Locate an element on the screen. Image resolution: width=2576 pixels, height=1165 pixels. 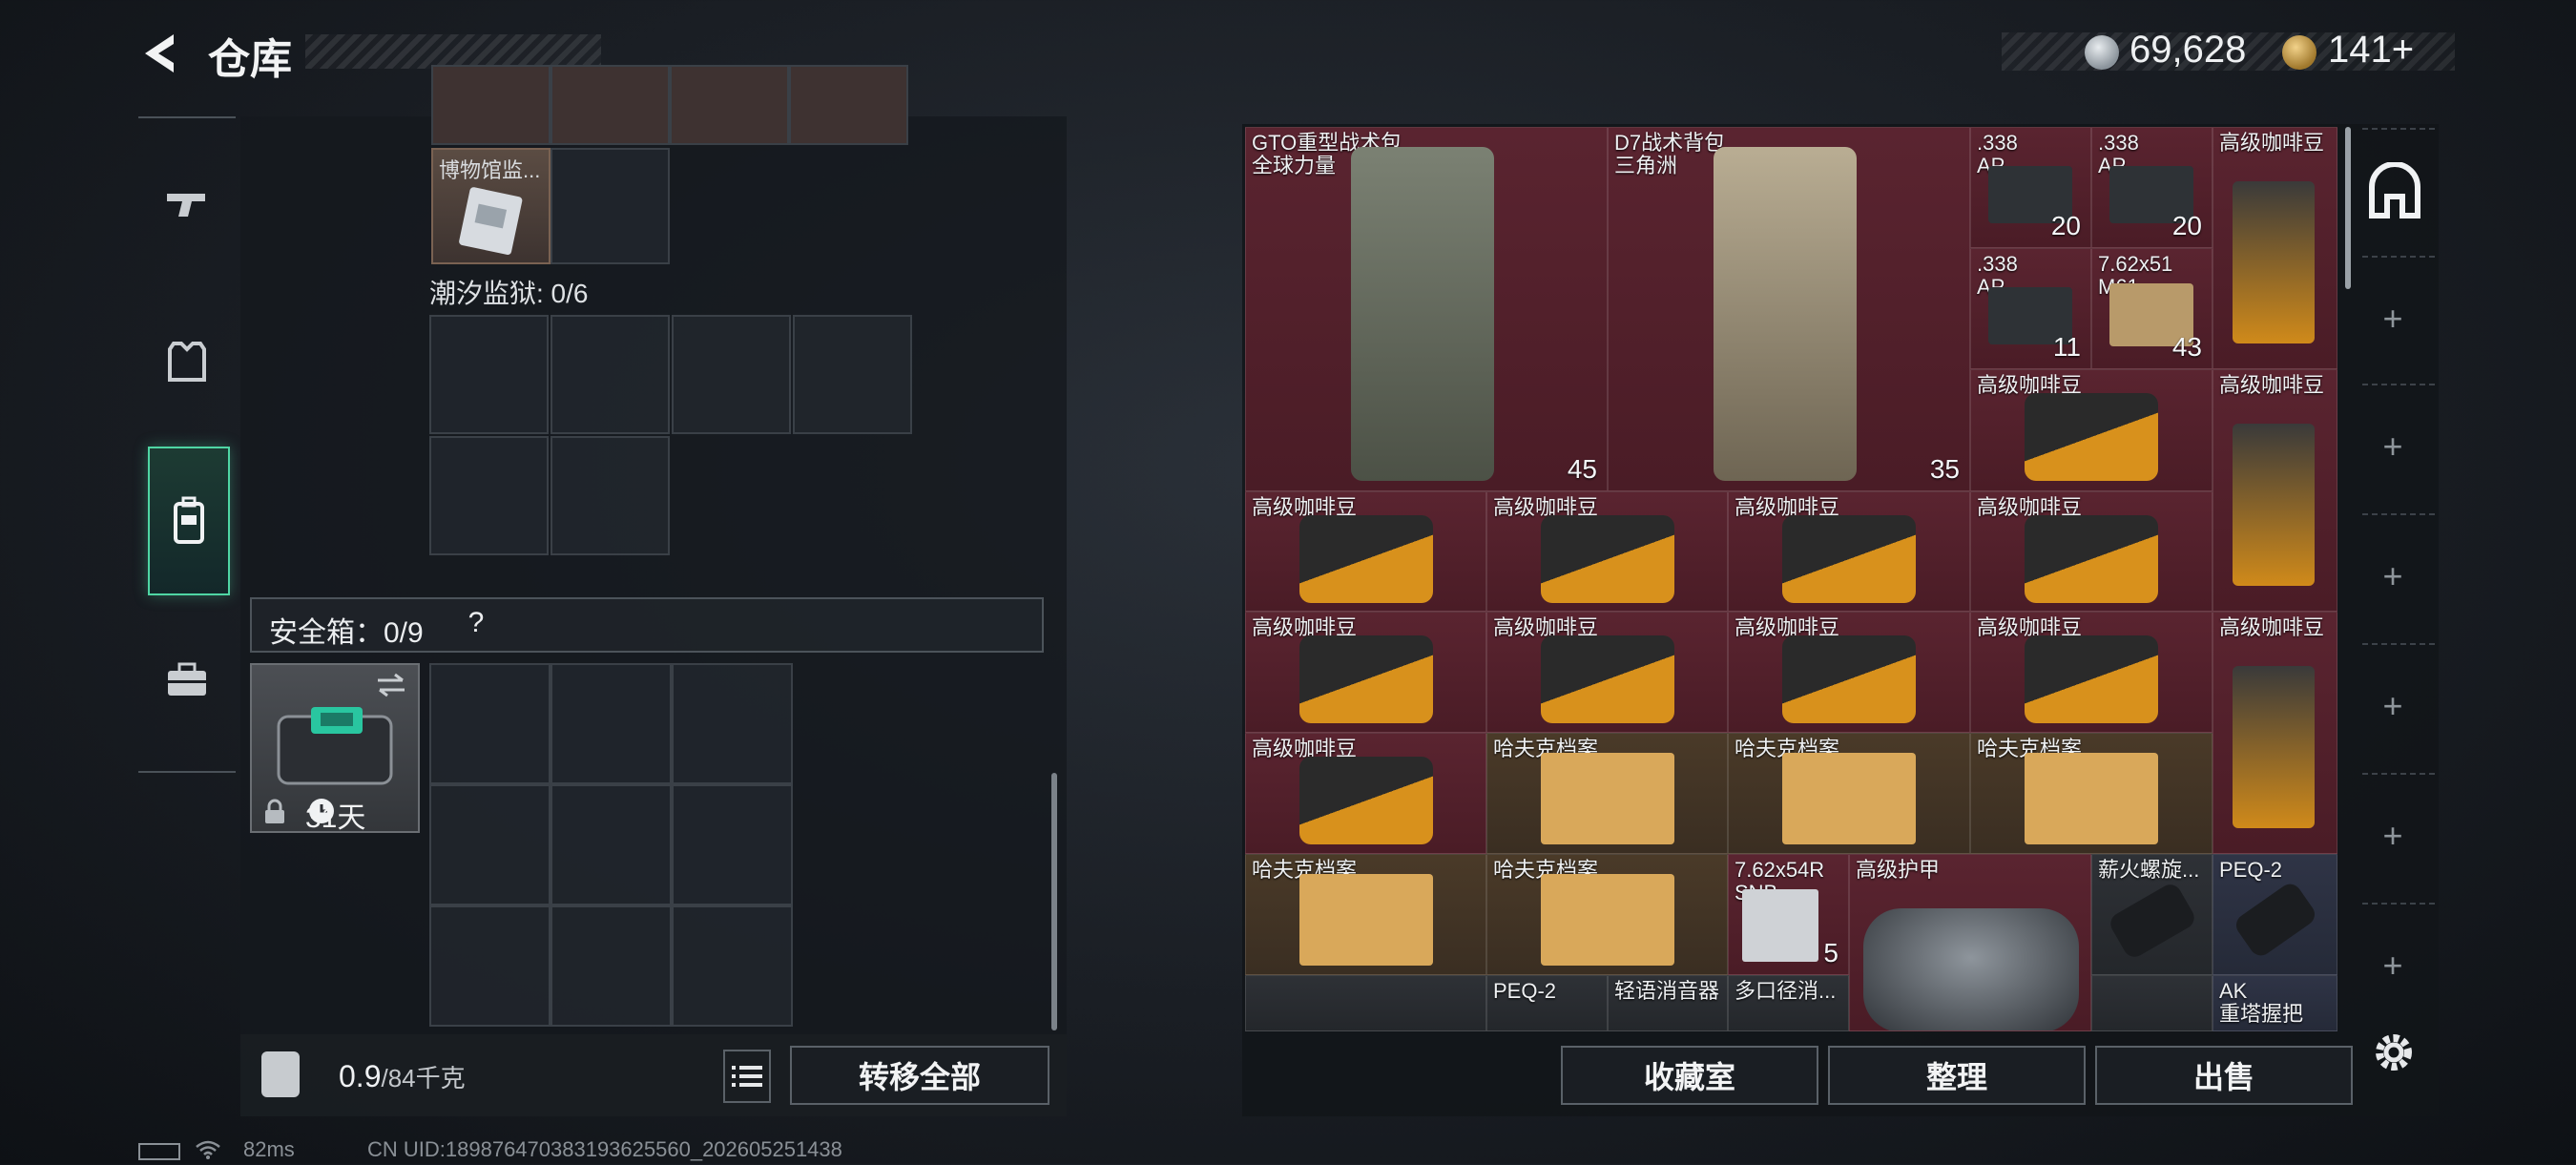
collection-room-button: 收藏室 is located at coordinates (1689, 1075).